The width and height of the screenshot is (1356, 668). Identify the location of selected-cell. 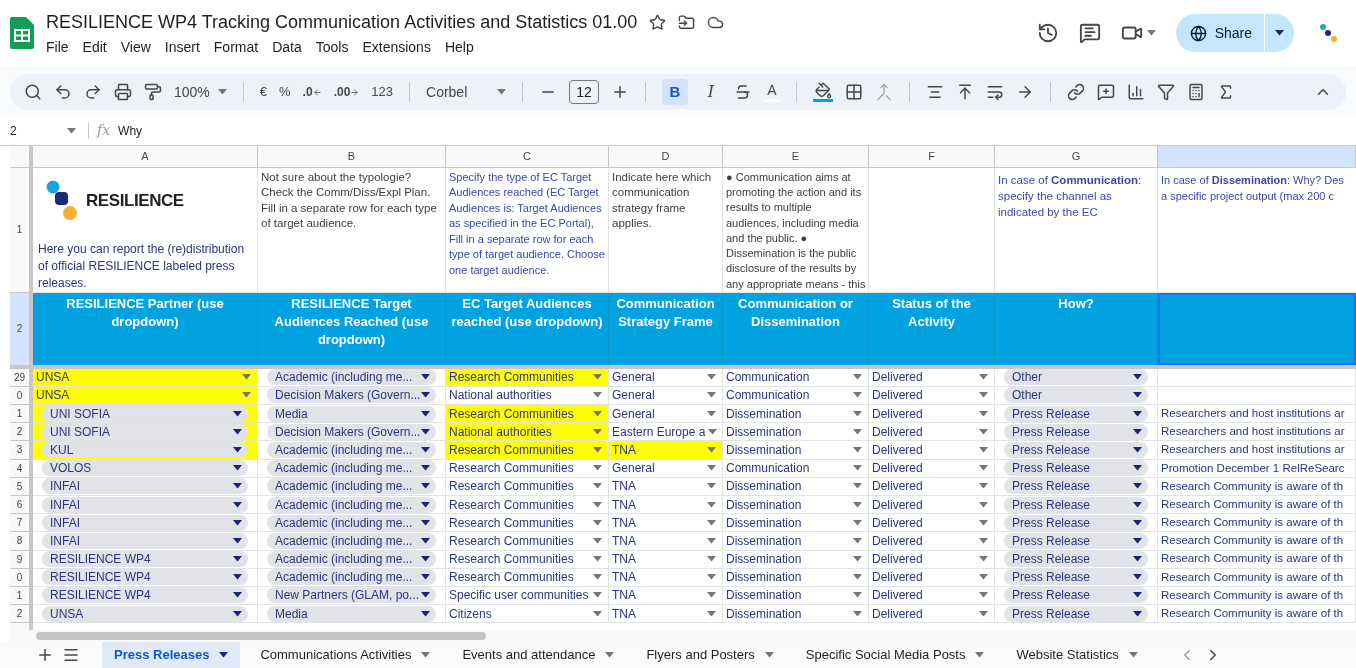
(1257, 328).